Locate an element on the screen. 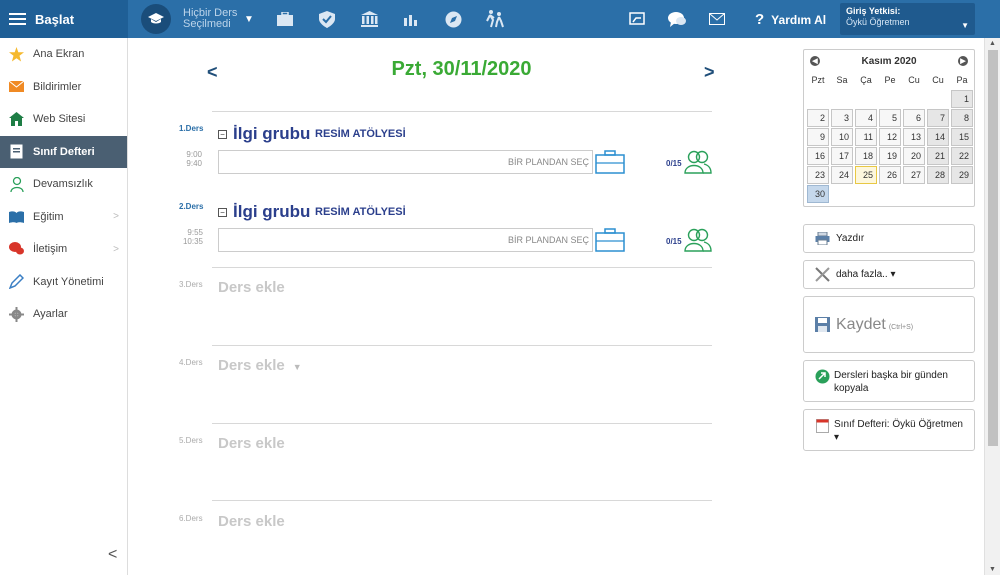  calendar-day: 16 is located at coordinates (818, 156).